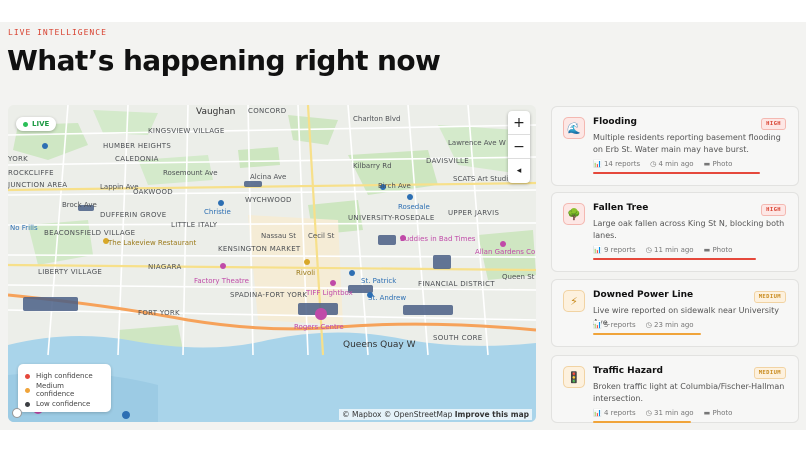 The height and width of the screenshot is (453, 806). What do you see at coordinates (217, 212) in the screenshot?
I see `map-label: Christie` at bounding box center [217, 212].